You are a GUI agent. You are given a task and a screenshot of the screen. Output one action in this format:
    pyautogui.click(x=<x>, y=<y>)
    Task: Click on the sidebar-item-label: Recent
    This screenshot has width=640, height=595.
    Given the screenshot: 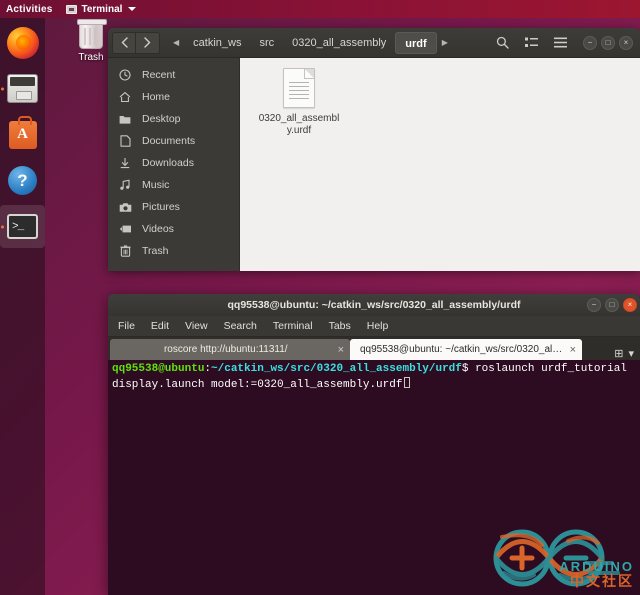 What is the action you would take?
    pyautogui.click(x=159, y=75)
    